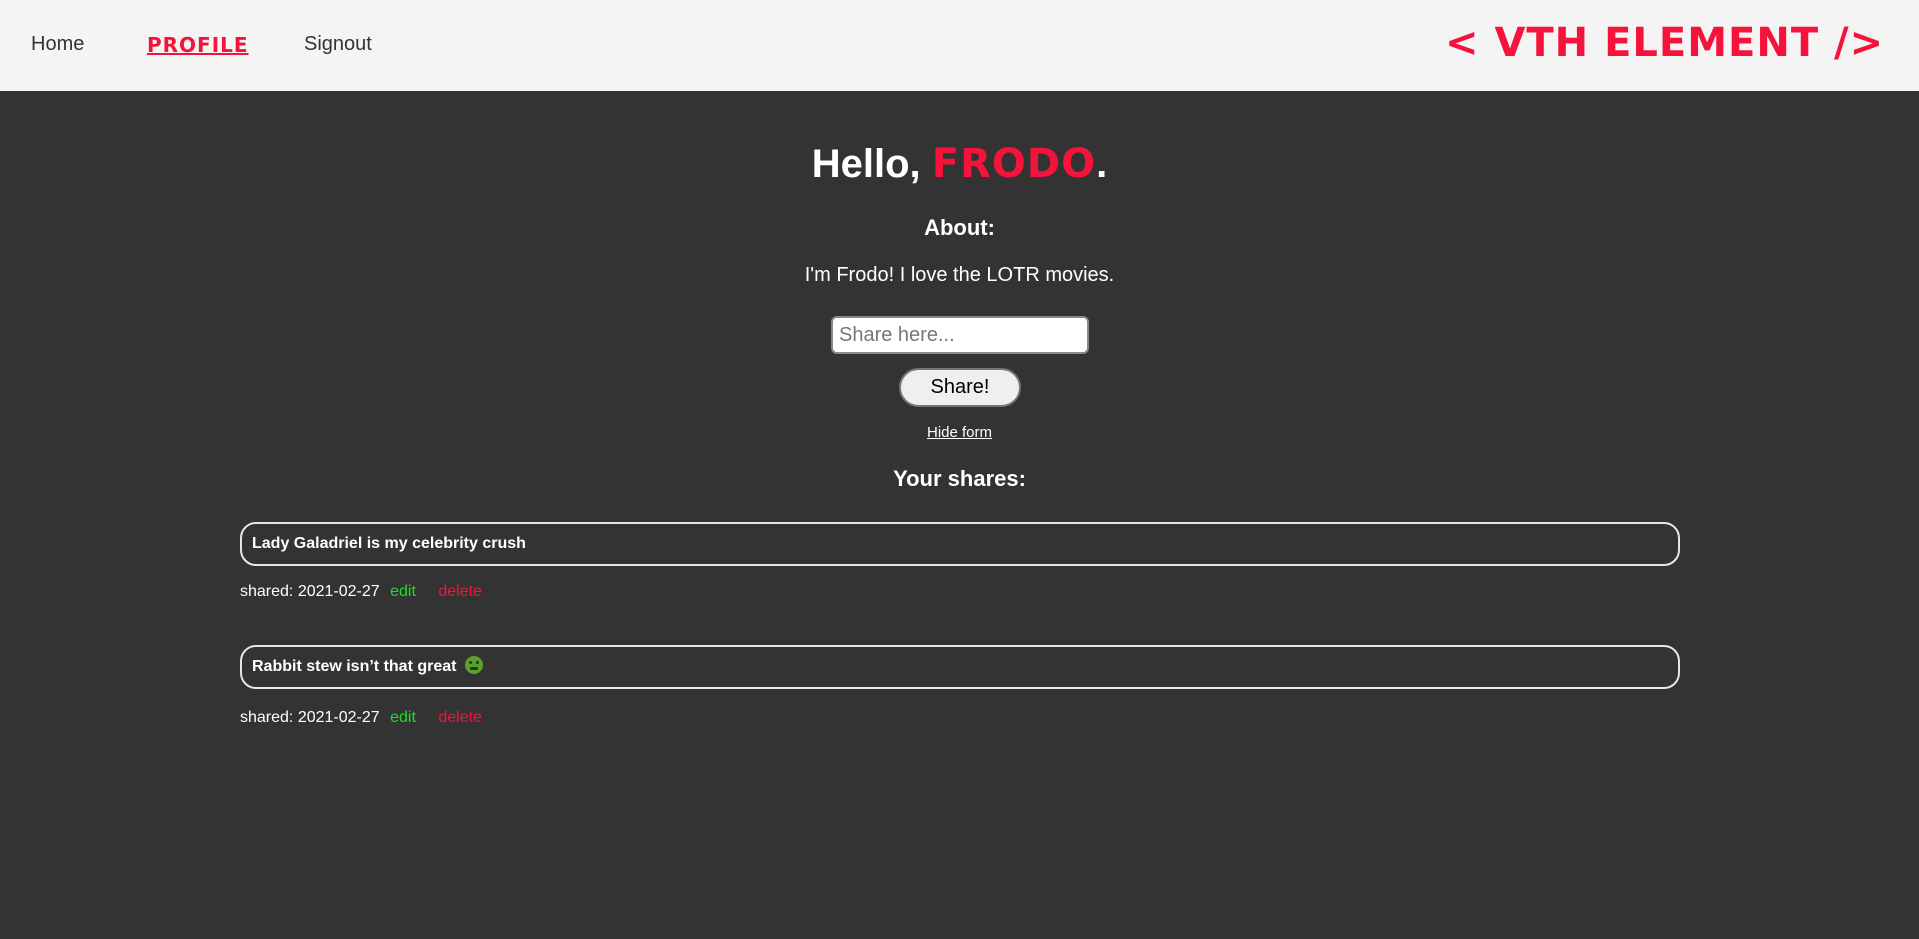 This screenshot has height=939, width=1919. What do you see at coordinates (57, 44) in the screenshot?
I see `nav-home-link: Home` at bounding box center [57, 44].